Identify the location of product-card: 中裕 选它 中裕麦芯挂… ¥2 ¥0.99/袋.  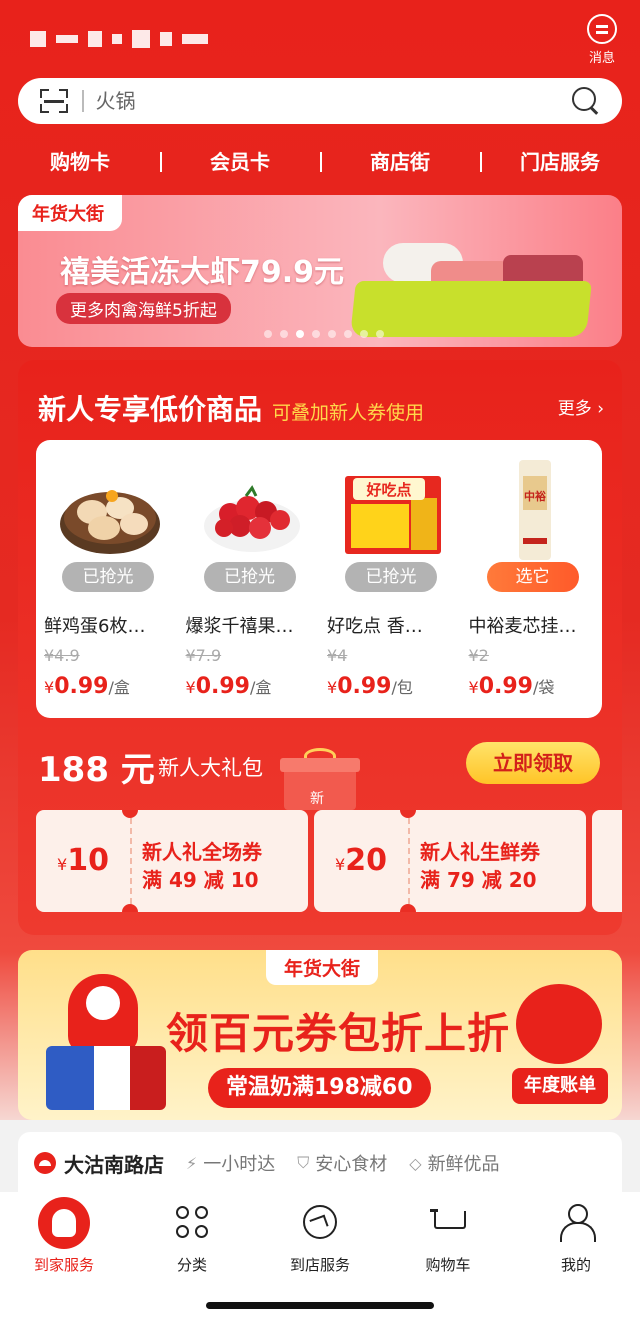
(532, 579).